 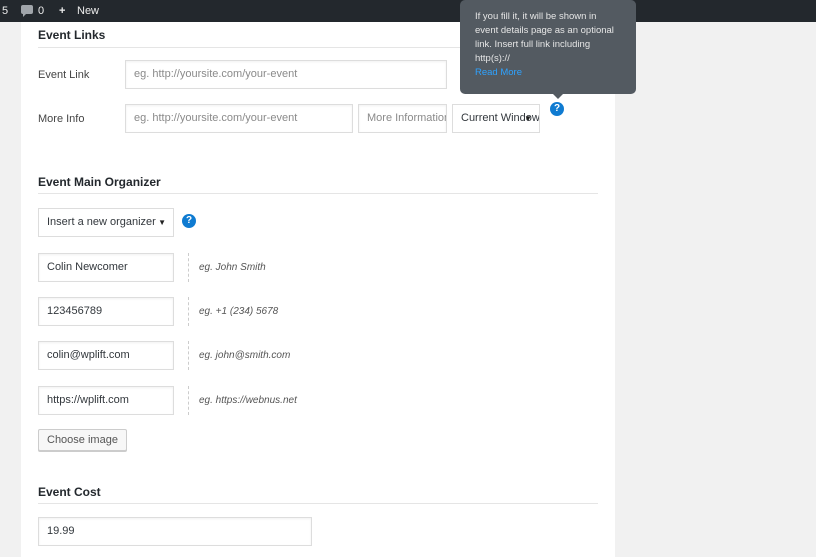 What do you see at coordinates (402, 118) in the screenshot?
I see `more-info-title-input: More Information` at bounding box center [402, 118].